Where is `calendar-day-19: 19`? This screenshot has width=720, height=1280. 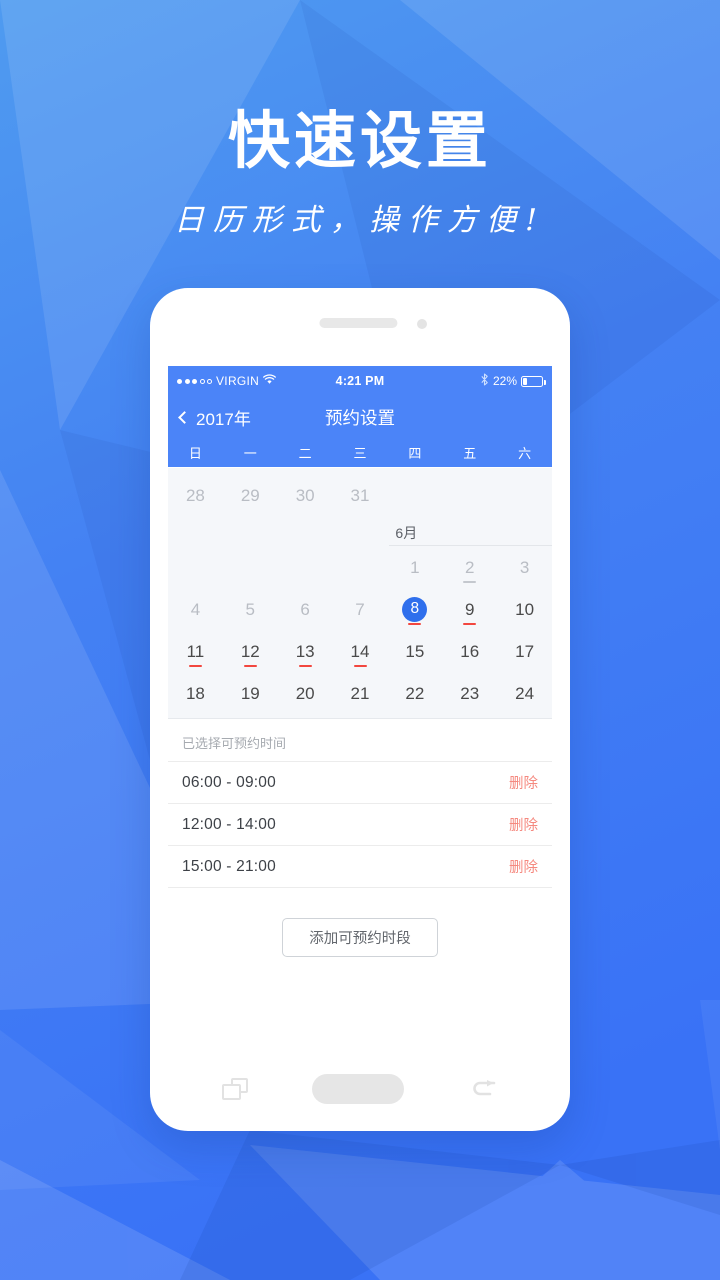 calendar-day-19: 19 is located at coordinates (250, 693).